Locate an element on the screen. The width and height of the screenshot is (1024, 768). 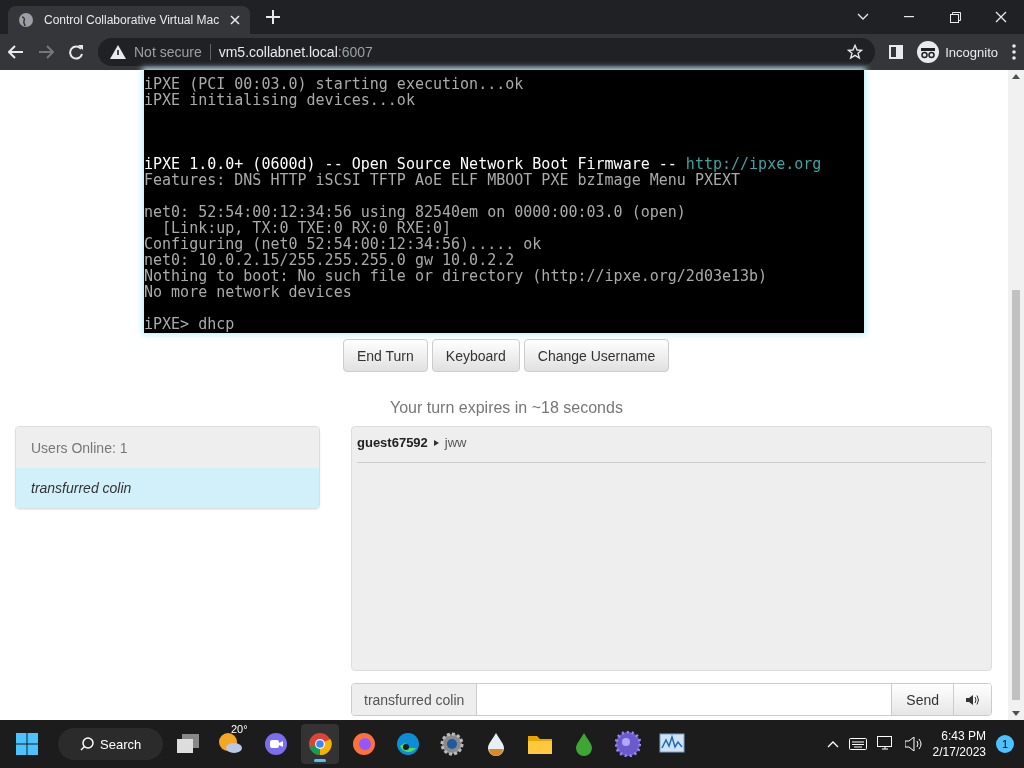
edge-icon is located at coordinates (408, 744).